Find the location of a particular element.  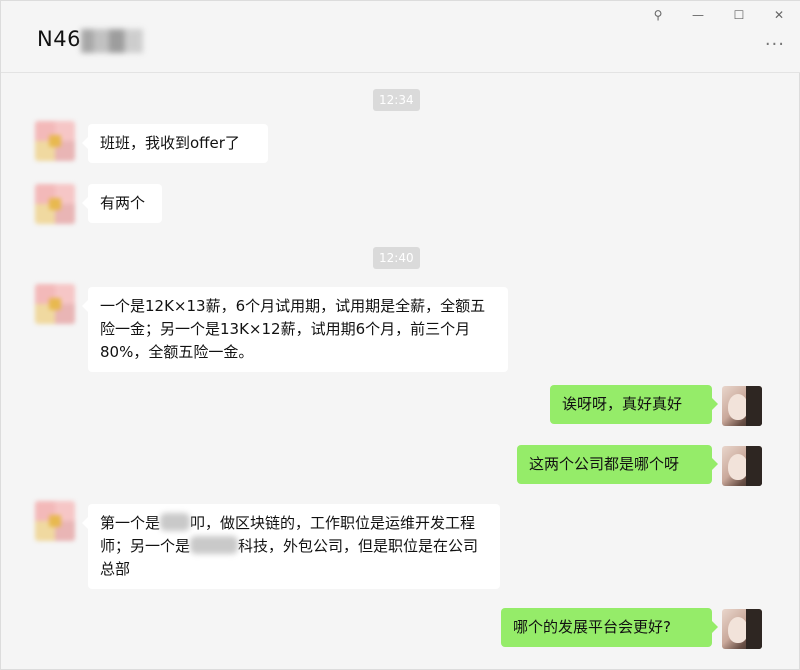

message-text: 诶呀呀，真好真好 is located at coordinates (622, 404).